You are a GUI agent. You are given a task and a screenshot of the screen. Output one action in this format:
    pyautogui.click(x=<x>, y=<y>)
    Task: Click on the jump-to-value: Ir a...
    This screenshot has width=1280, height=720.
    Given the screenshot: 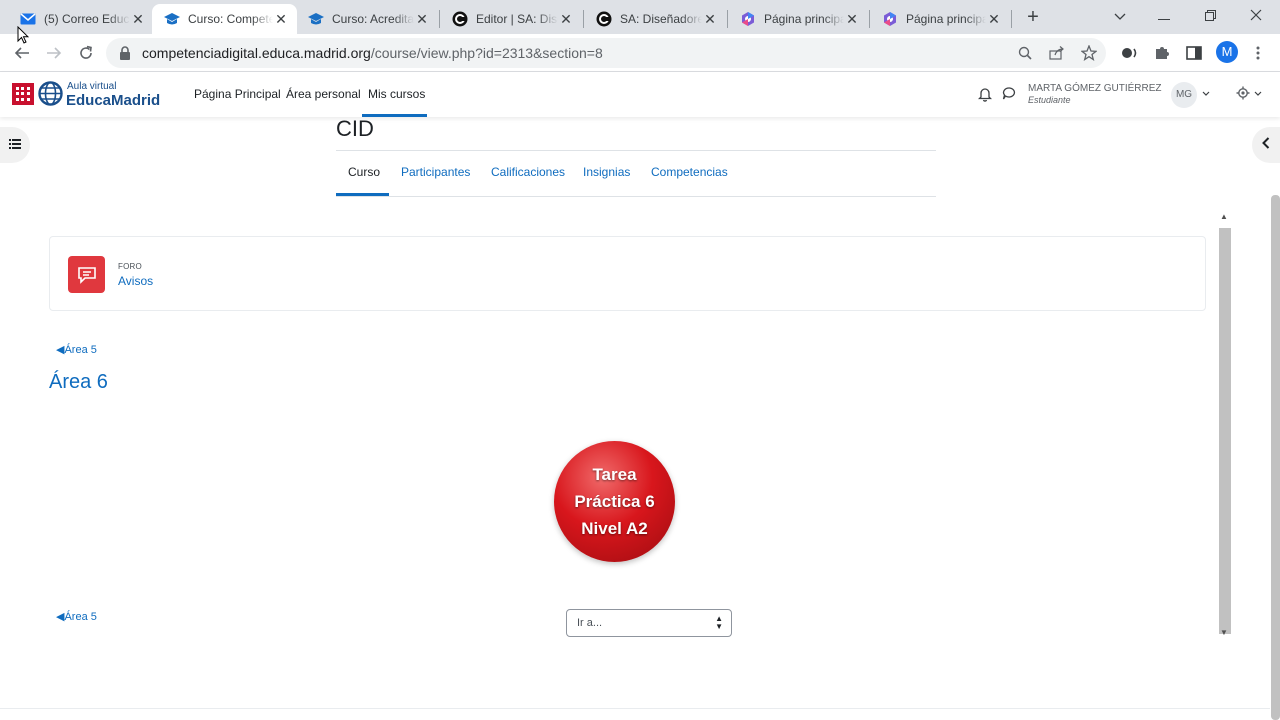 What is the action you would take?
    pyautogui.click(x=590, y=623)
    